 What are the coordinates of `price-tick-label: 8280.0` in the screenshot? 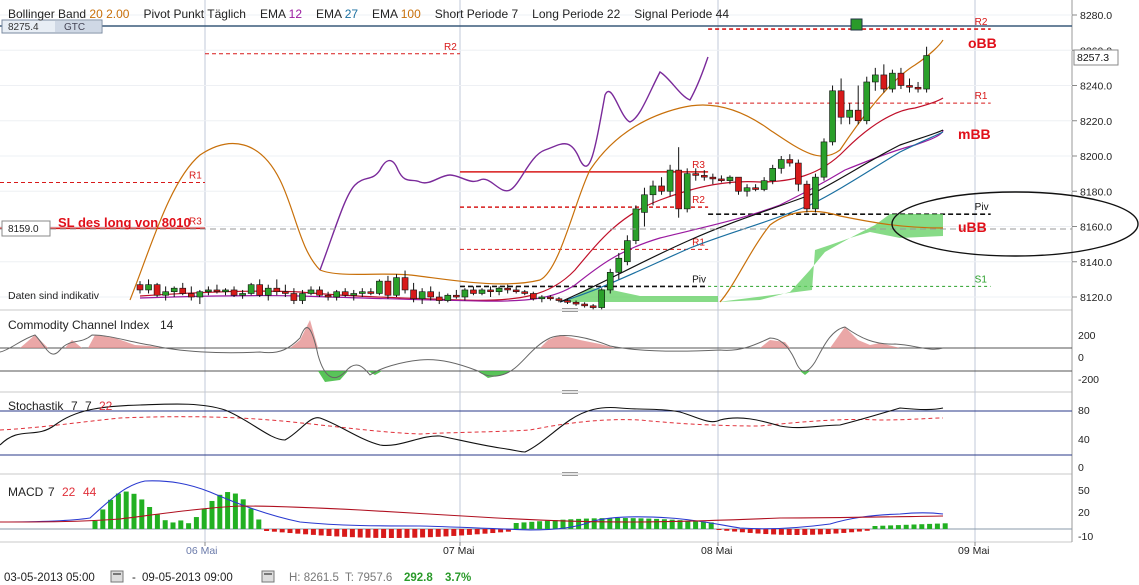 It's located at (1096, 16).